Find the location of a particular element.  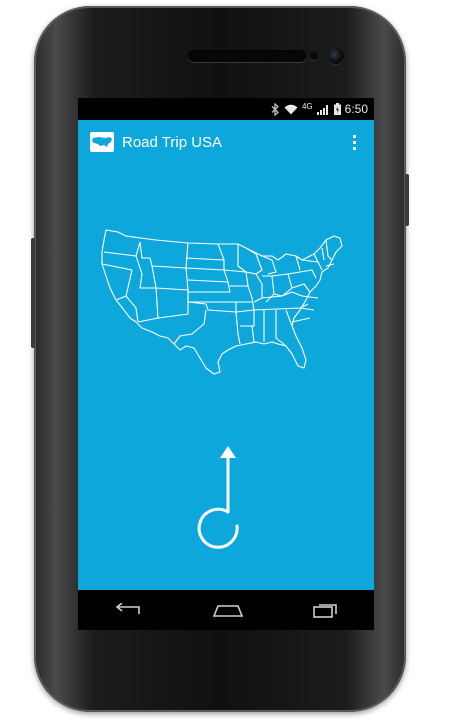

network-type-label: 4G is located at coordinates (307, 106).